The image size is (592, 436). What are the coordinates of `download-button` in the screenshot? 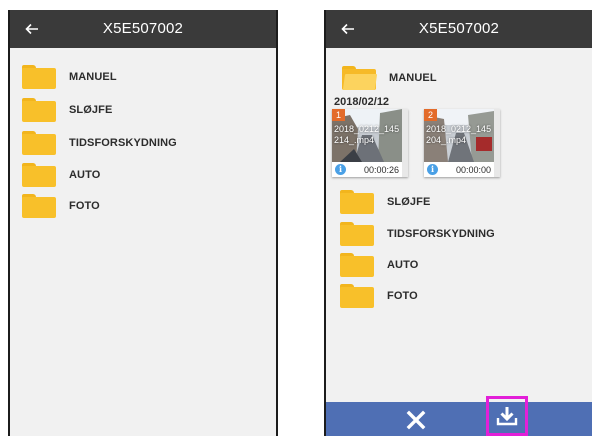 It's located at (507, 416).